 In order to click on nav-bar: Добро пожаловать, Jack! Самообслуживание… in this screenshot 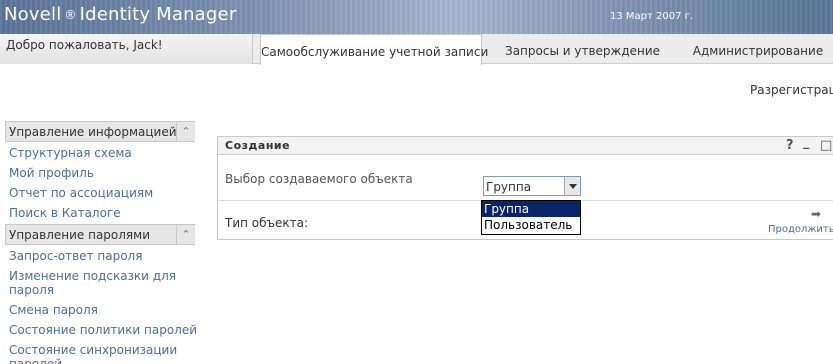, I will do `click(416, 49)`.